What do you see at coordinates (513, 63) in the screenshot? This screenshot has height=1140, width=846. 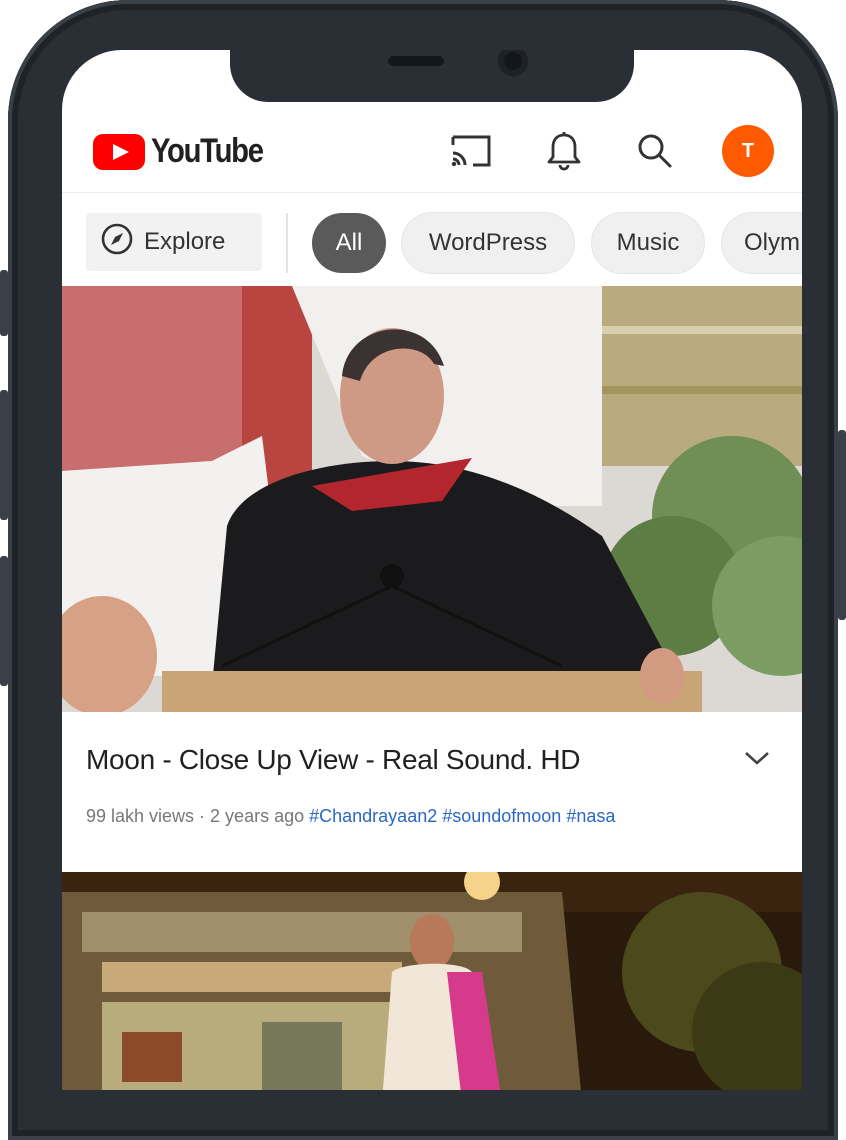 I see `front-camera` at bounding box center [513, 63].